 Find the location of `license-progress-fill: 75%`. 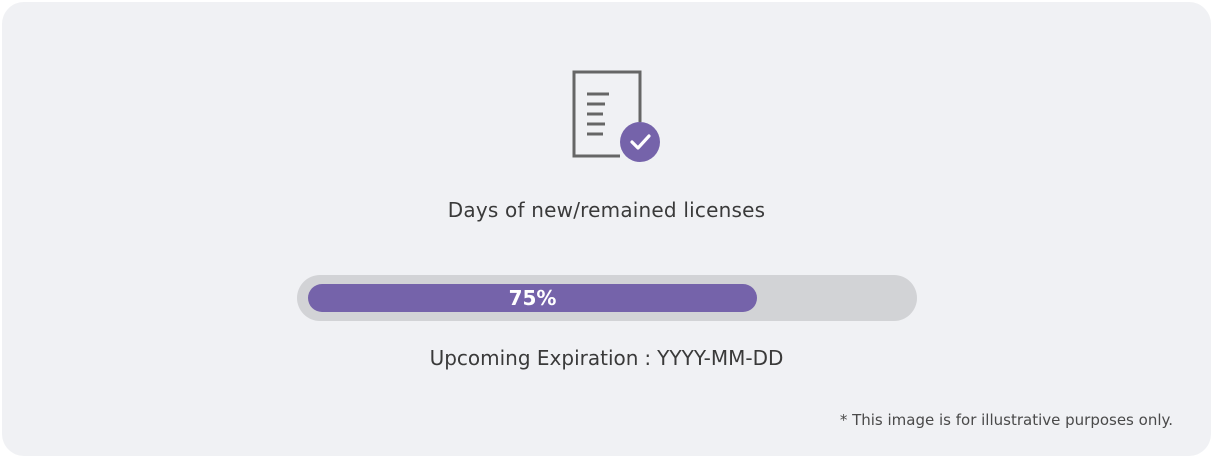

license-progress-fill: 75% is located at coordinates (532, 298).